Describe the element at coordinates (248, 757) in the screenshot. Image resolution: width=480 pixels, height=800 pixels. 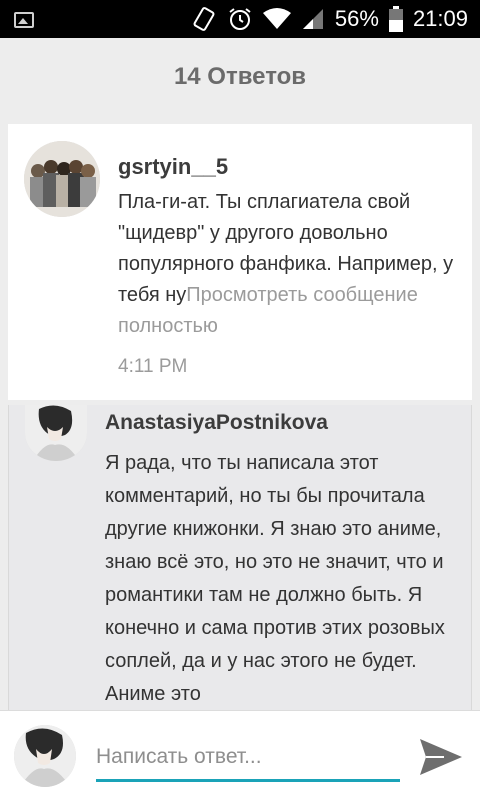
I see `reply-input` at that location.